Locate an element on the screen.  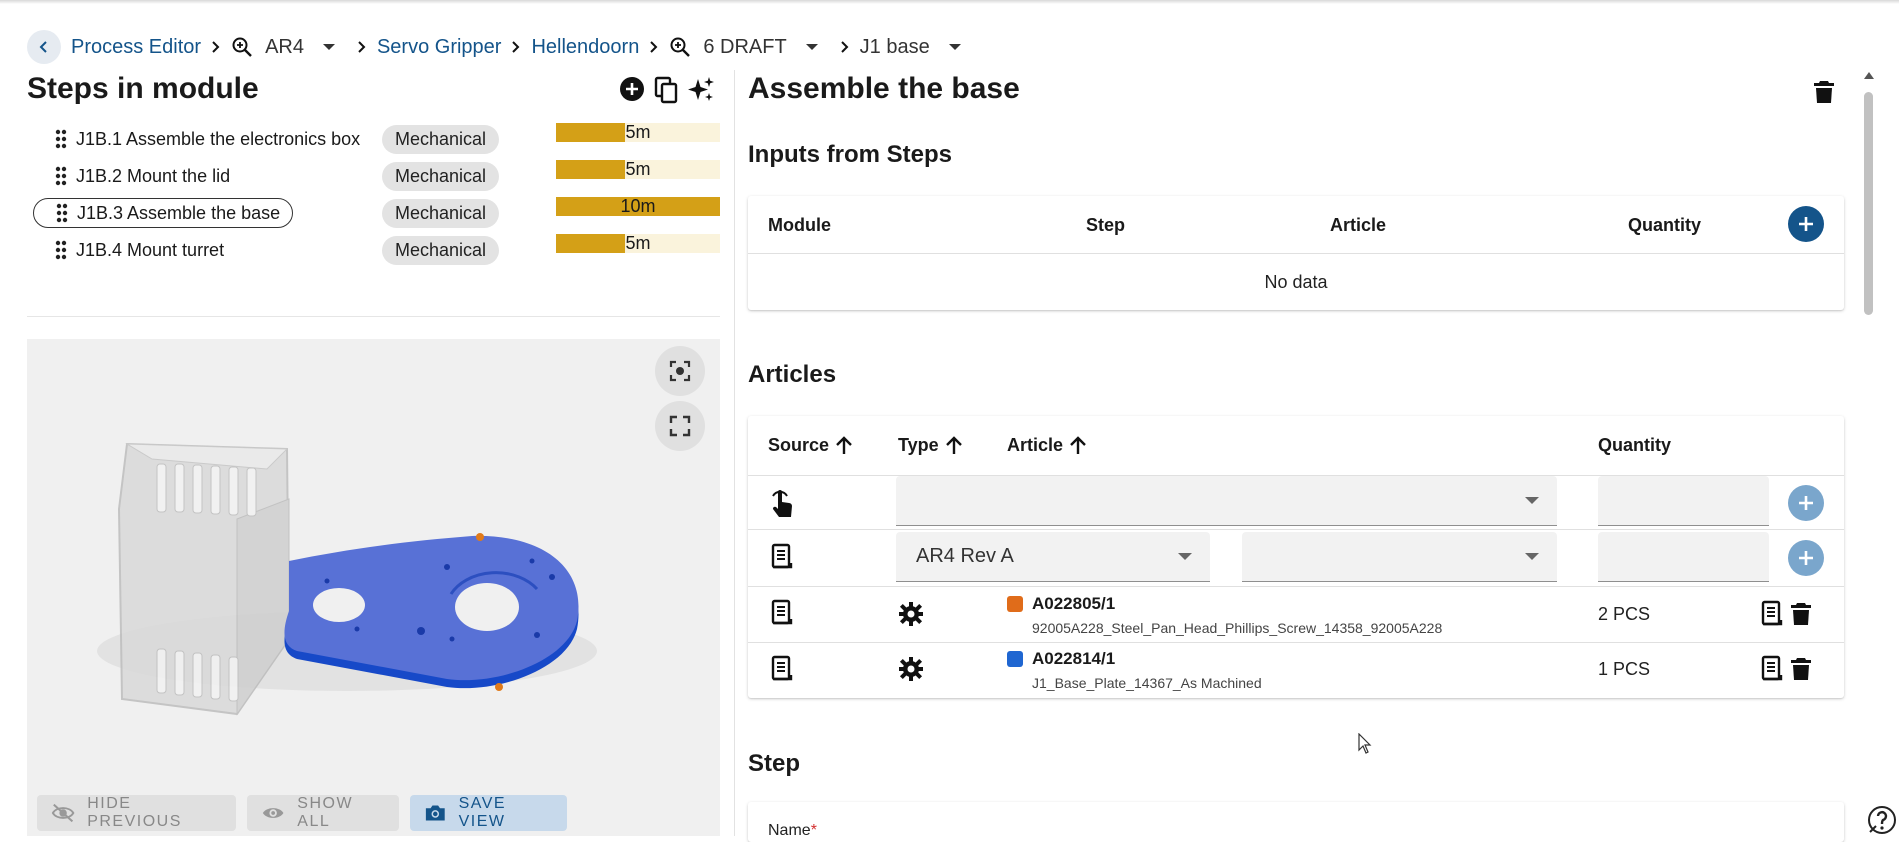
chevron-left-icon is located at coordinates (43, 47).